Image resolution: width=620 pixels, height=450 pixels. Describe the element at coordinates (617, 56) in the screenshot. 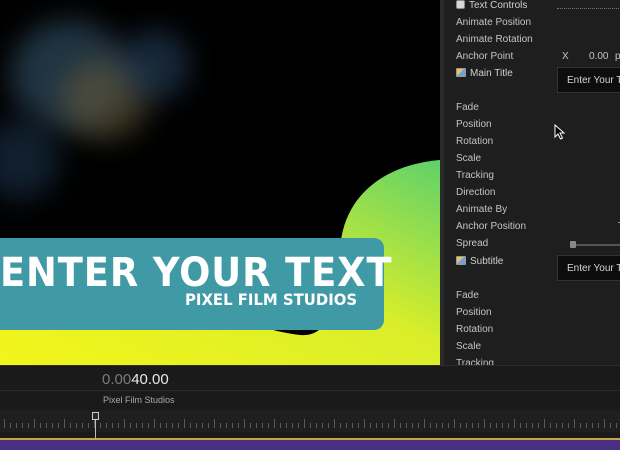

I see `anchor-x-unit: px` at that location.